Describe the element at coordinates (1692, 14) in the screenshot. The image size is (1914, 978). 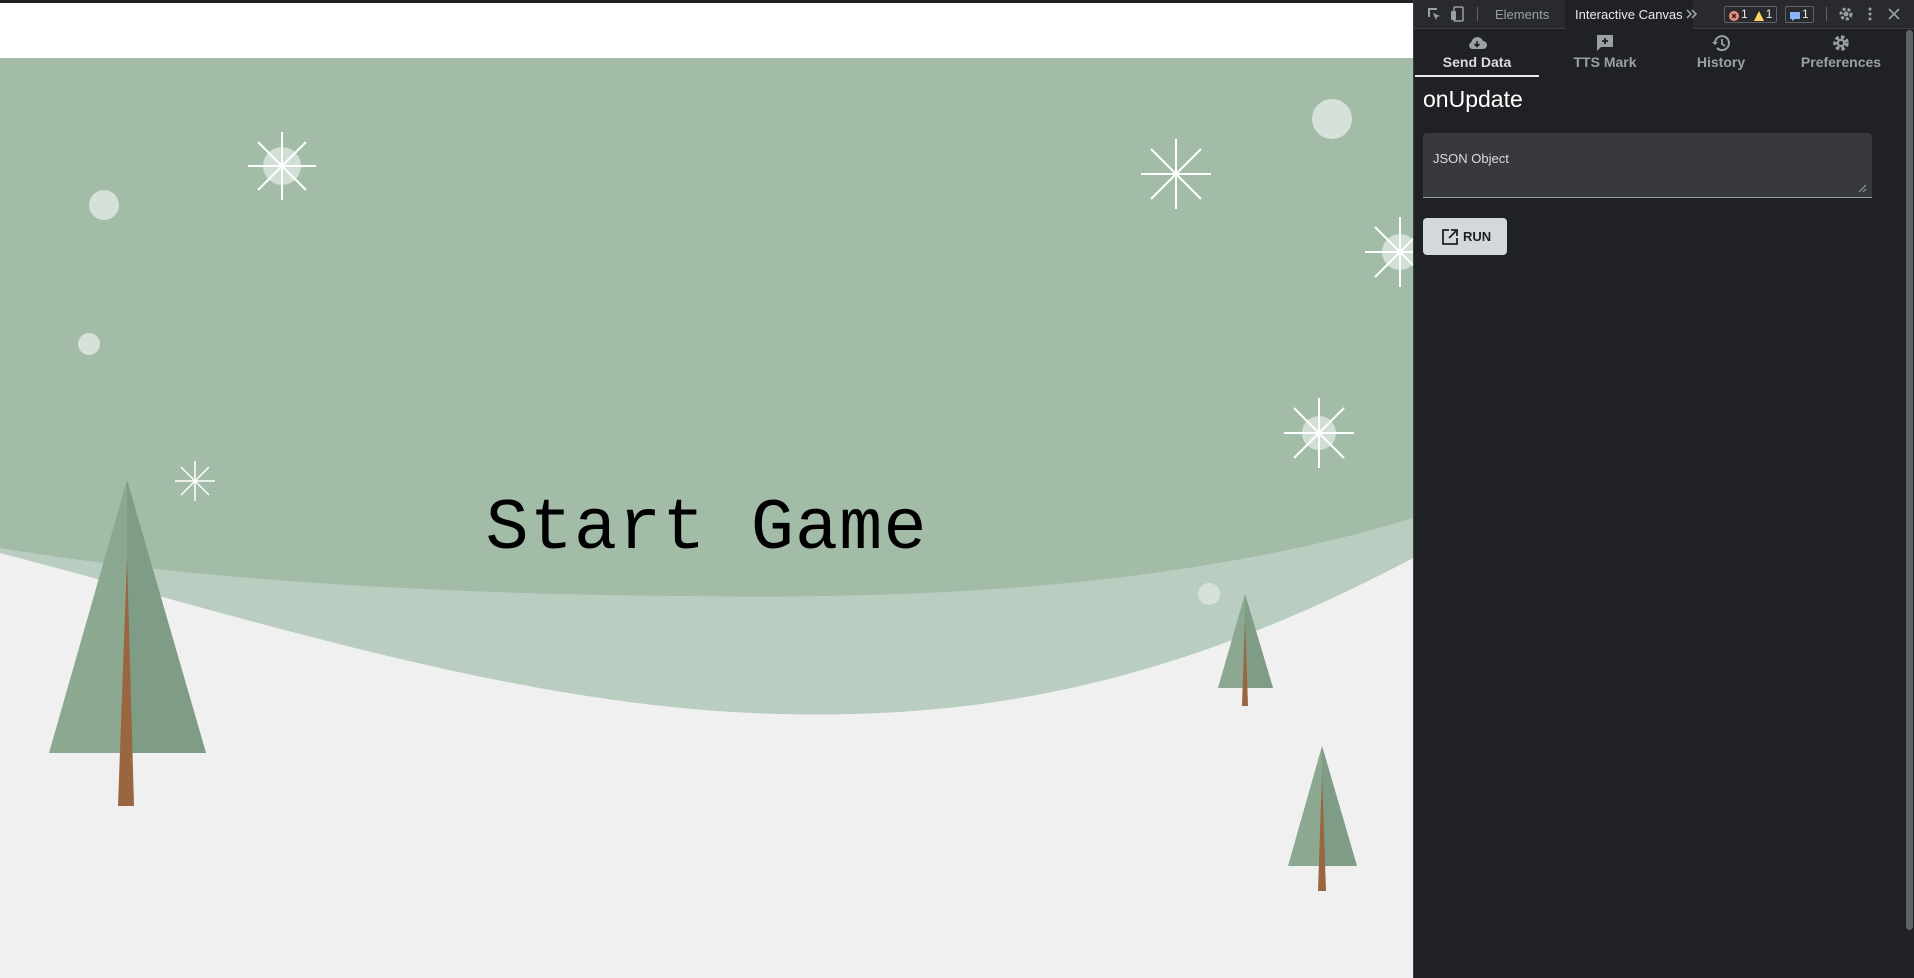
I see `chevron-double-right-icon` at that location.